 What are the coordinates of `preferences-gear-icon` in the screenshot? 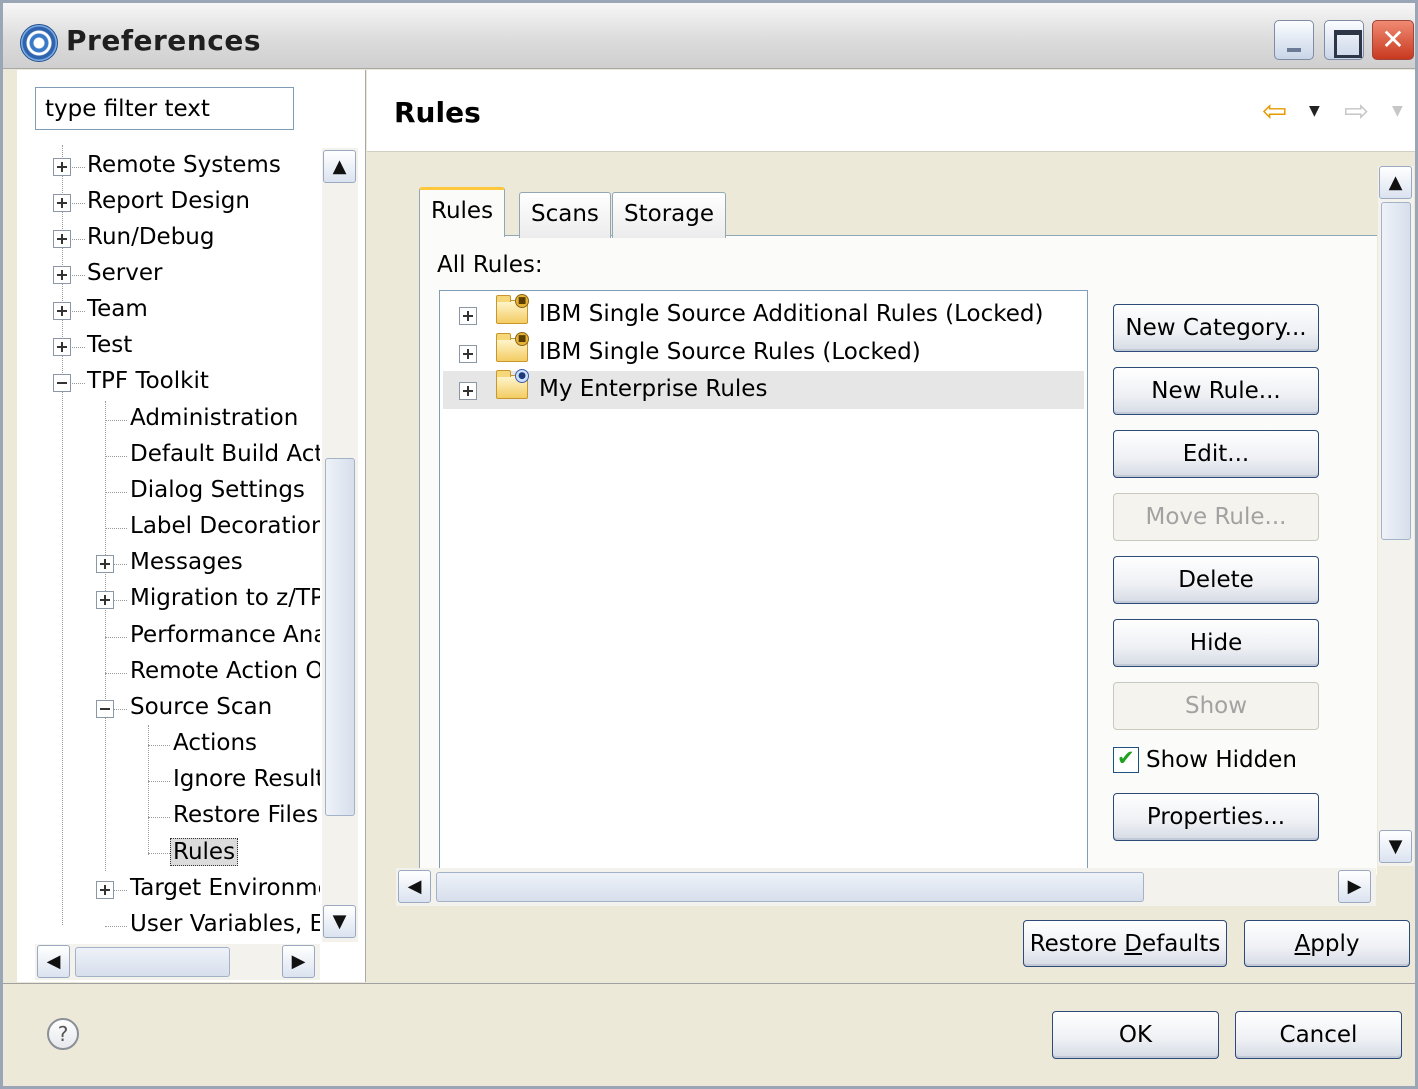 It's located at (39, 43).